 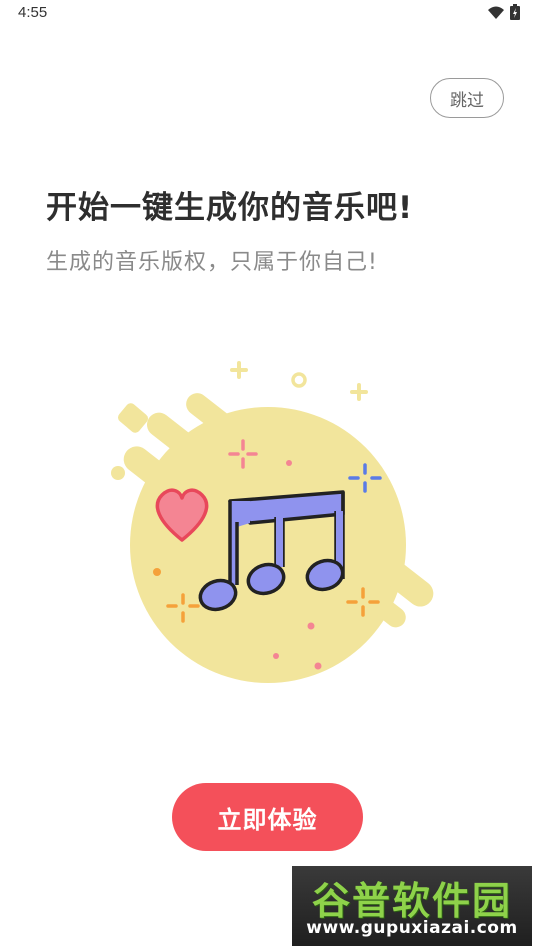 I want to click on watermark-url: www.gupuxiazai.com, so click(x=412, y=928).